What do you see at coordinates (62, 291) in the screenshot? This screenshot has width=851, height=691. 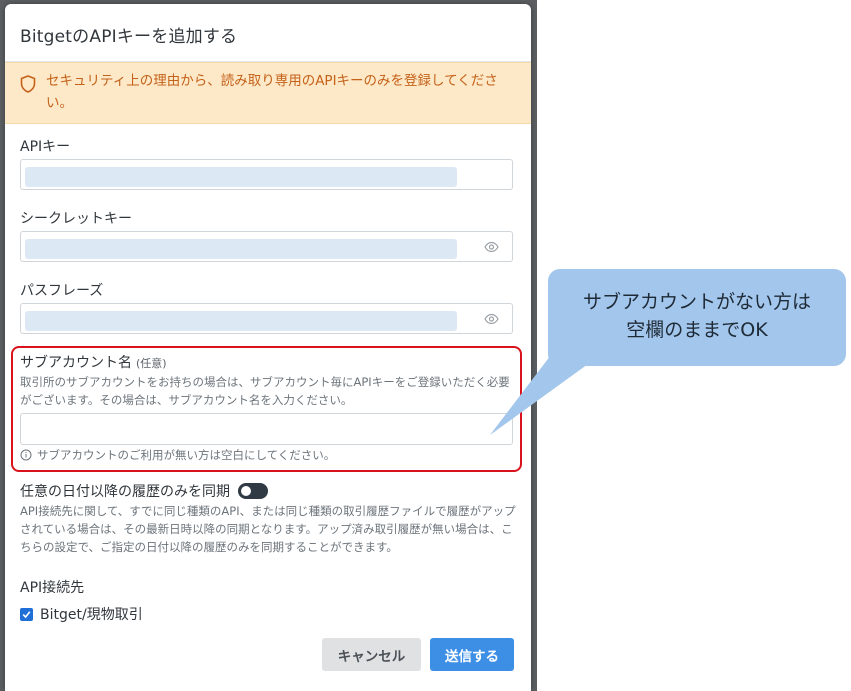 I see `passphrase-label: パスフレーズ` at bounding box center [62, 291].